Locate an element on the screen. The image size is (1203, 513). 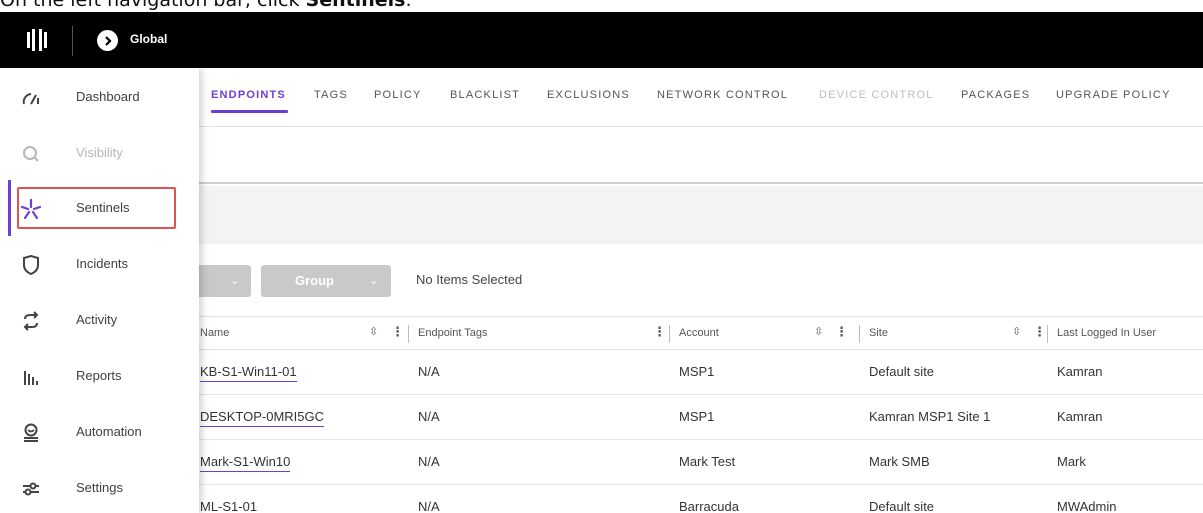
topbar-divider is located at coordinates (72, 41).